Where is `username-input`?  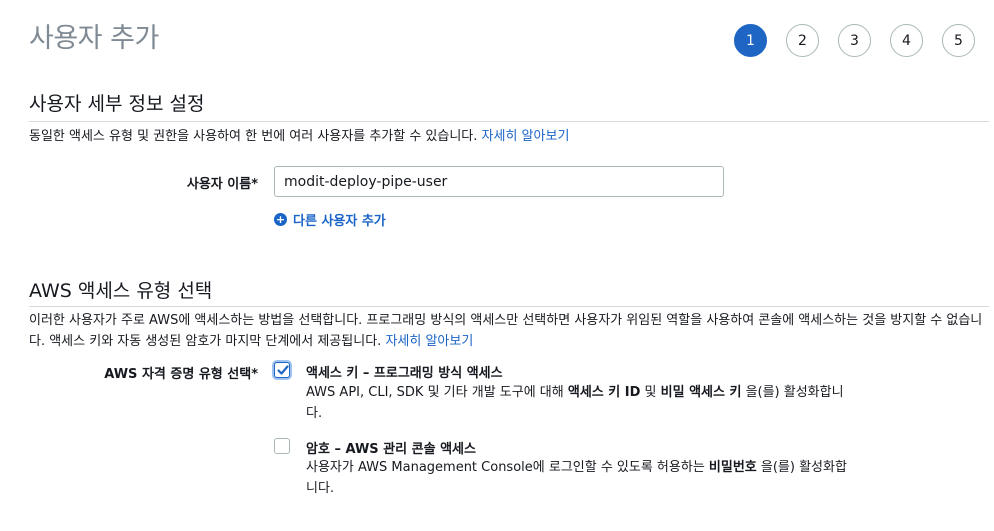
username-input is located at coordinates (499, 181).